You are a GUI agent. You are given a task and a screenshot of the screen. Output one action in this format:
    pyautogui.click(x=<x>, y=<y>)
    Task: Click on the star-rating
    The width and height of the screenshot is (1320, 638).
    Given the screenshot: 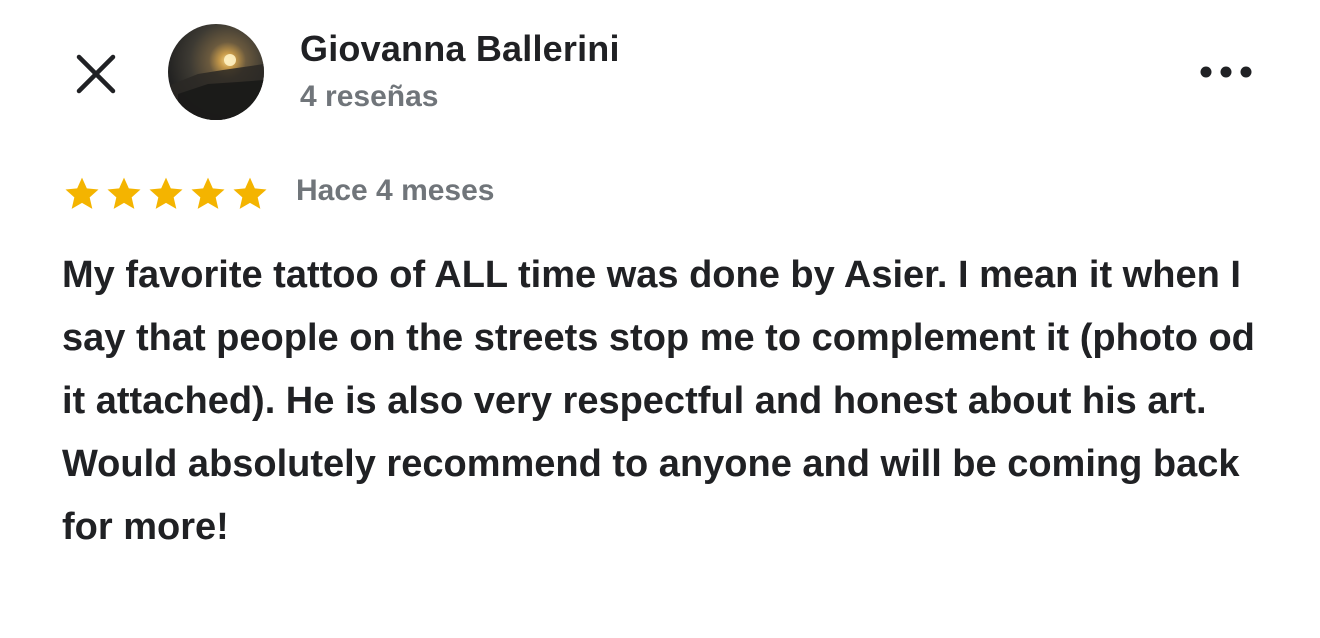 What is the action you would take?
    pyautogui.click(x=166, y=194)
    